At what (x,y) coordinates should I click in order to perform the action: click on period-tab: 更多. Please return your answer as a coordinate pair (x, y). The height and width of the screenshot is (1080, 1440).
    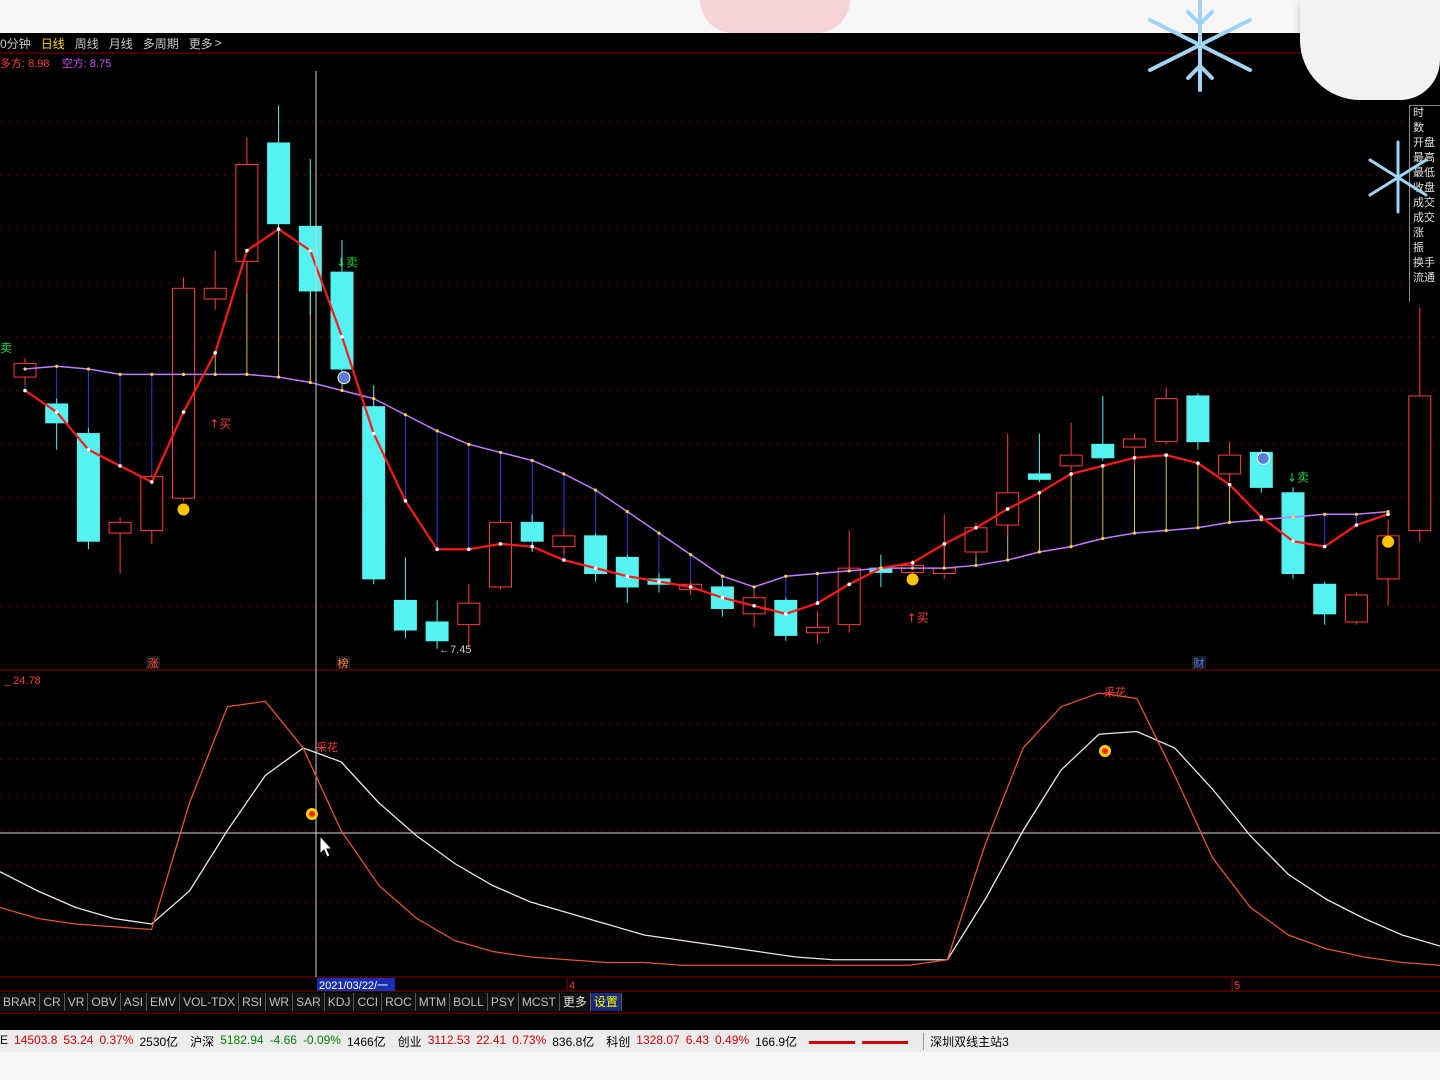
    Looking at the image, I should click on (201, 43).